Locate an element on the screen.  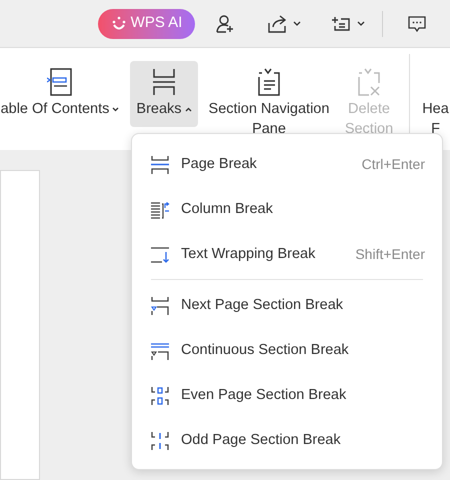
menu-item: Next Page Section Break is located at coordinates (287, 305).